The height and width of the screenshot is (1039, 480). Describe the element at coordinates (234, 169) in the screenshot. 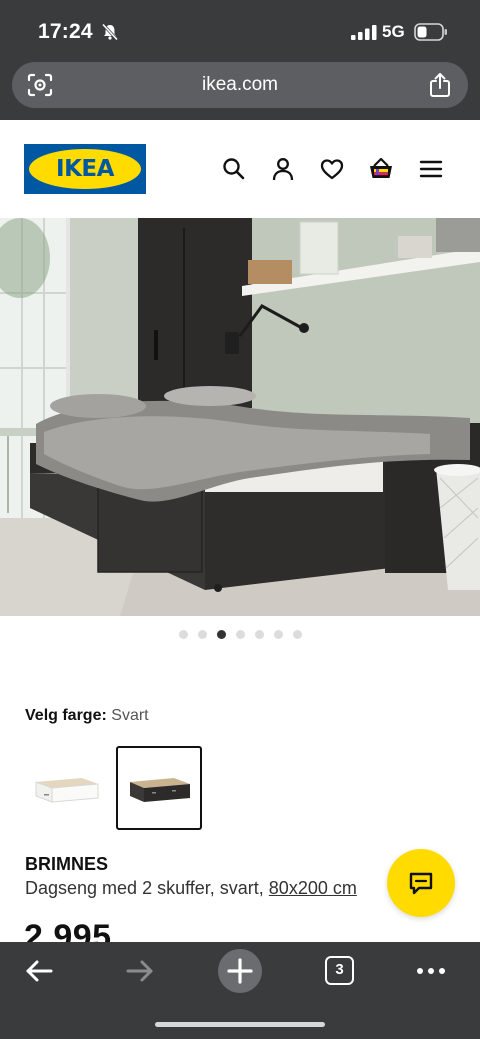

I see `search-icon` at that location.